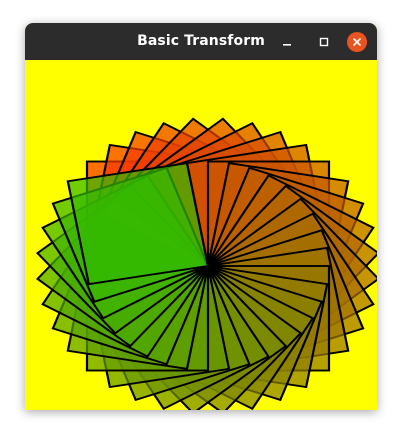  Describe the element at coordinates (138, 223) in the screenshot. I see `rotated-square` at that location.